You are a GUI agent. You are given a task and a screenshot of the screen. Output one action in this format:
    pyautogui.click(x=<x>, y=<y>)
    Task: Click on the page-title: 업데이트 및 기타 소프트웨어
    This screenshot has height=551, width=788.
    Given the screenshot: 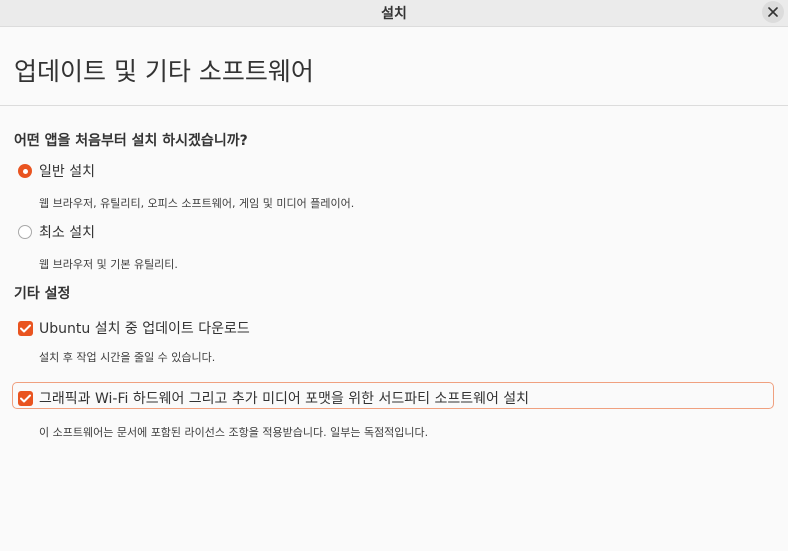 What is the action you would take?
    pyautogui.click(x=164, y=71)
    